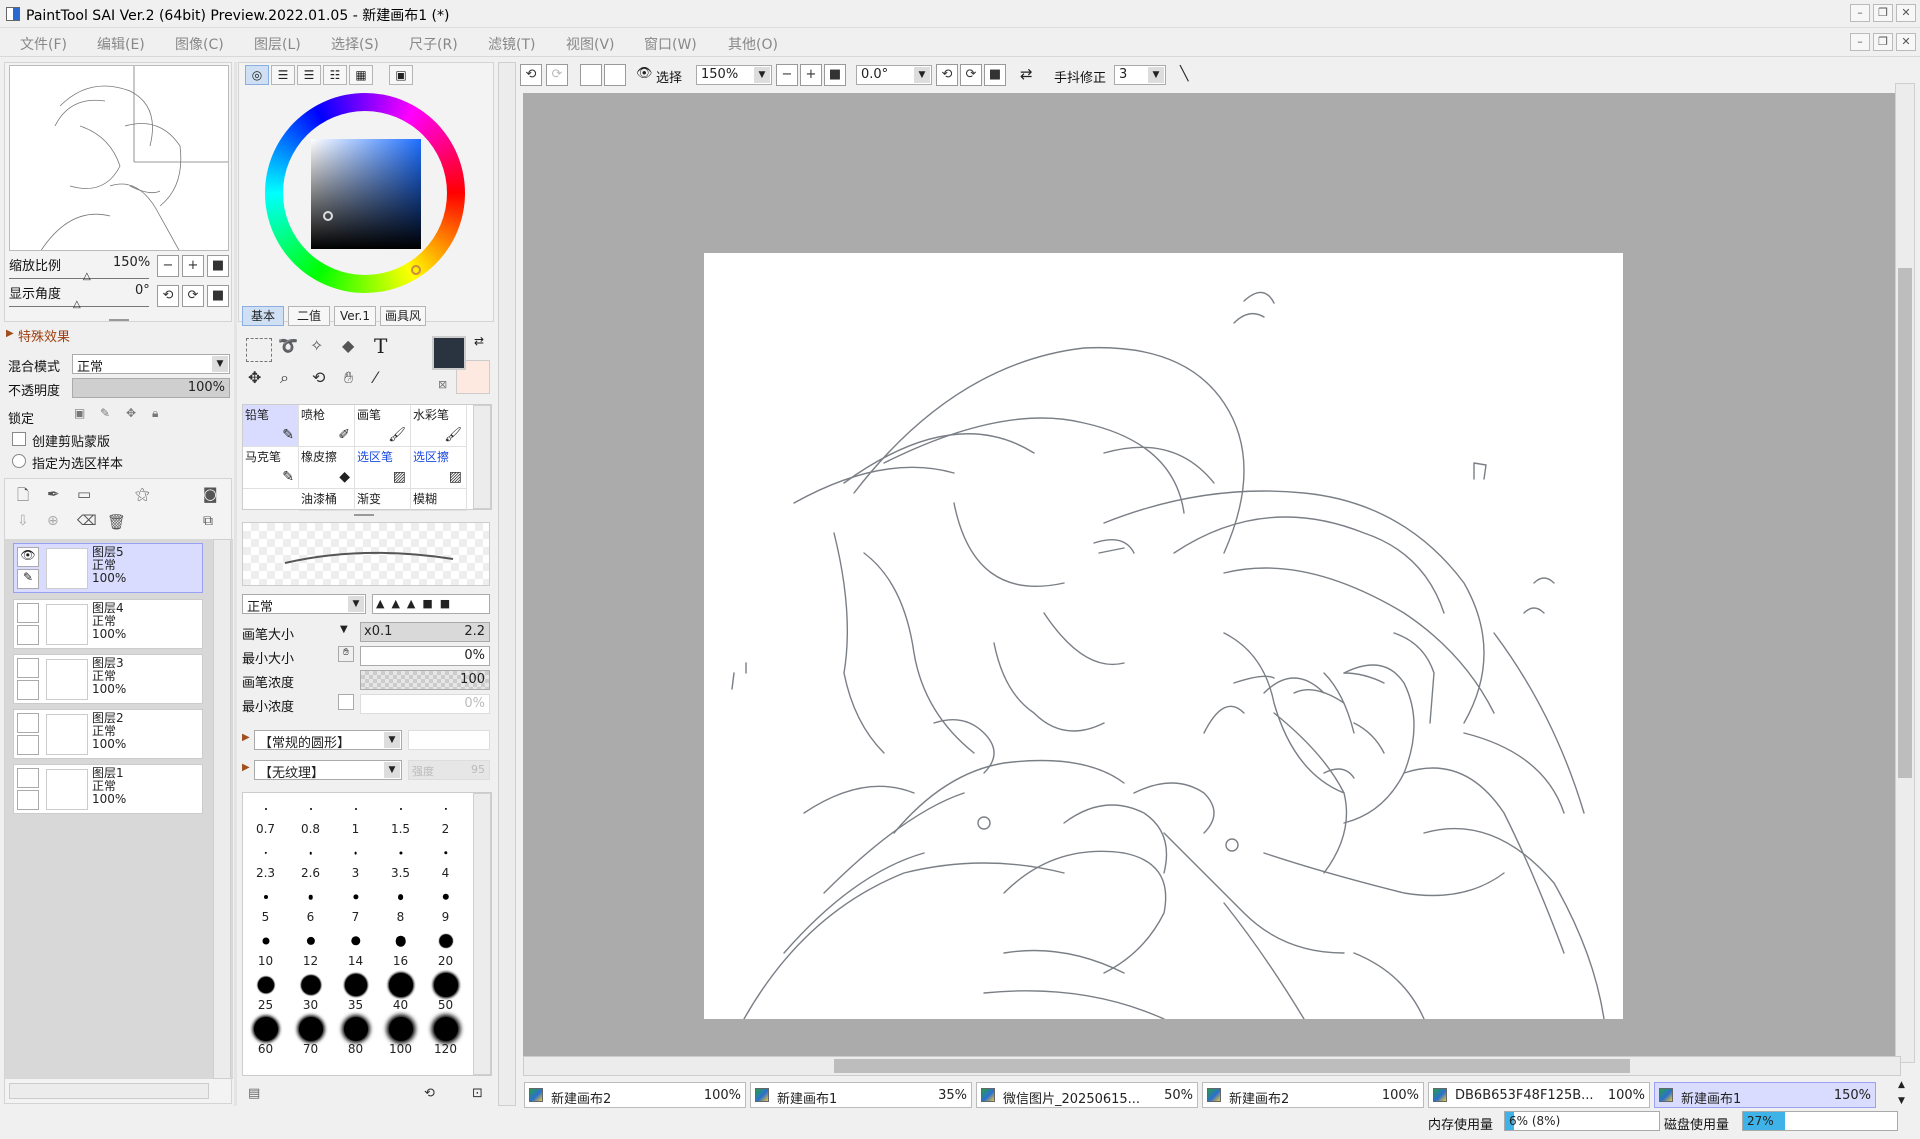 This screenshot has height=1139, width=1920. I want to click on rgb-slider-tab: ☰, so click(283, 75).